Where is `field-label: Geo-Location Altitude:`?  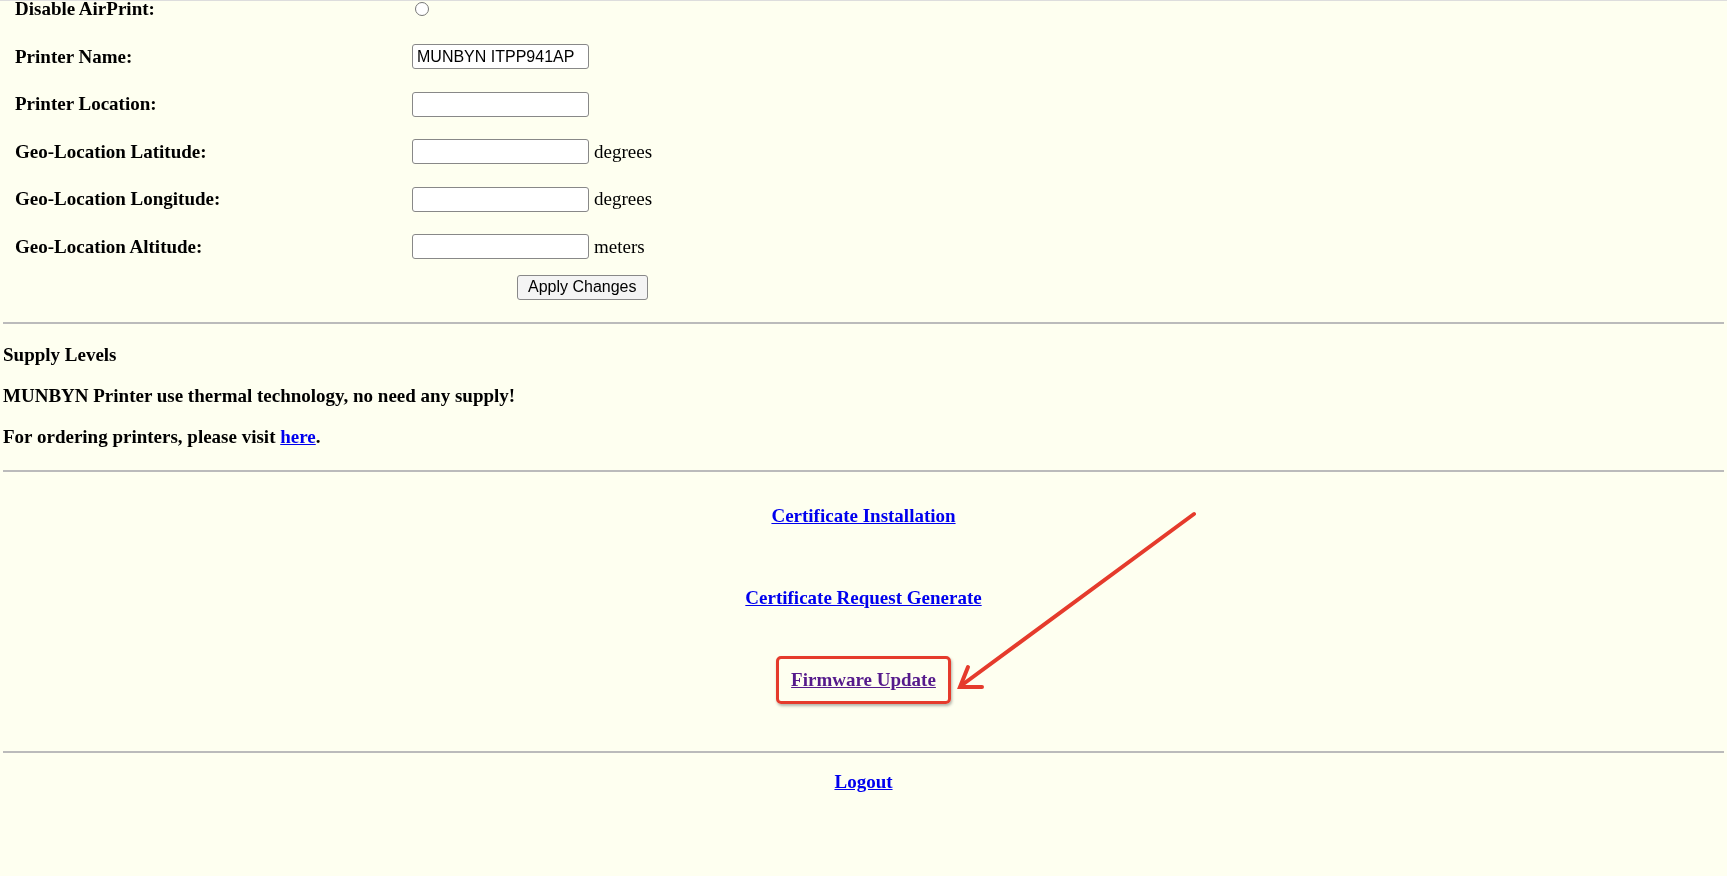
field-label: Geo-Location Altitude: is located at coordinates (109, 246).